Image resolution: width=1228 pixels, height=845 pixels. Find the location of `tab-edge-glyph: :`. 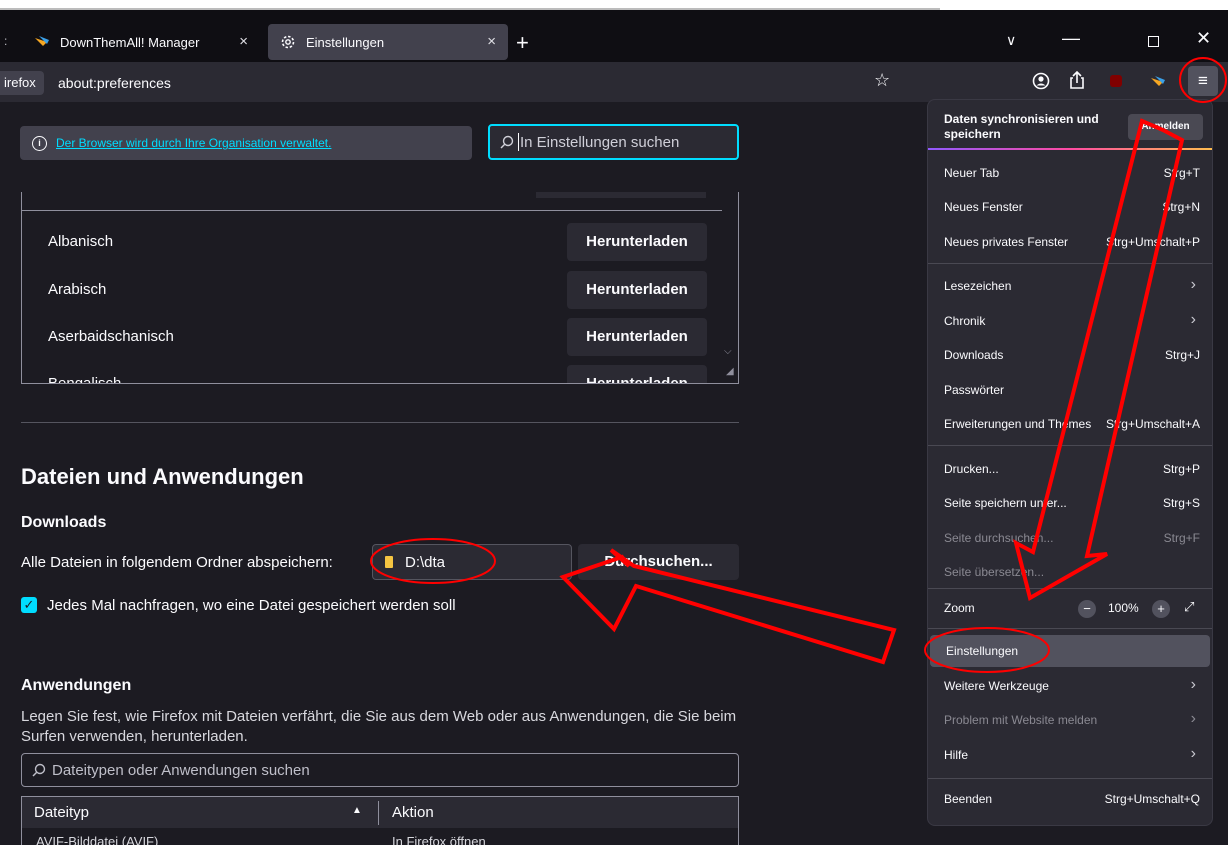

tab-edge-glyph: : is located at coordinates (6, 41).